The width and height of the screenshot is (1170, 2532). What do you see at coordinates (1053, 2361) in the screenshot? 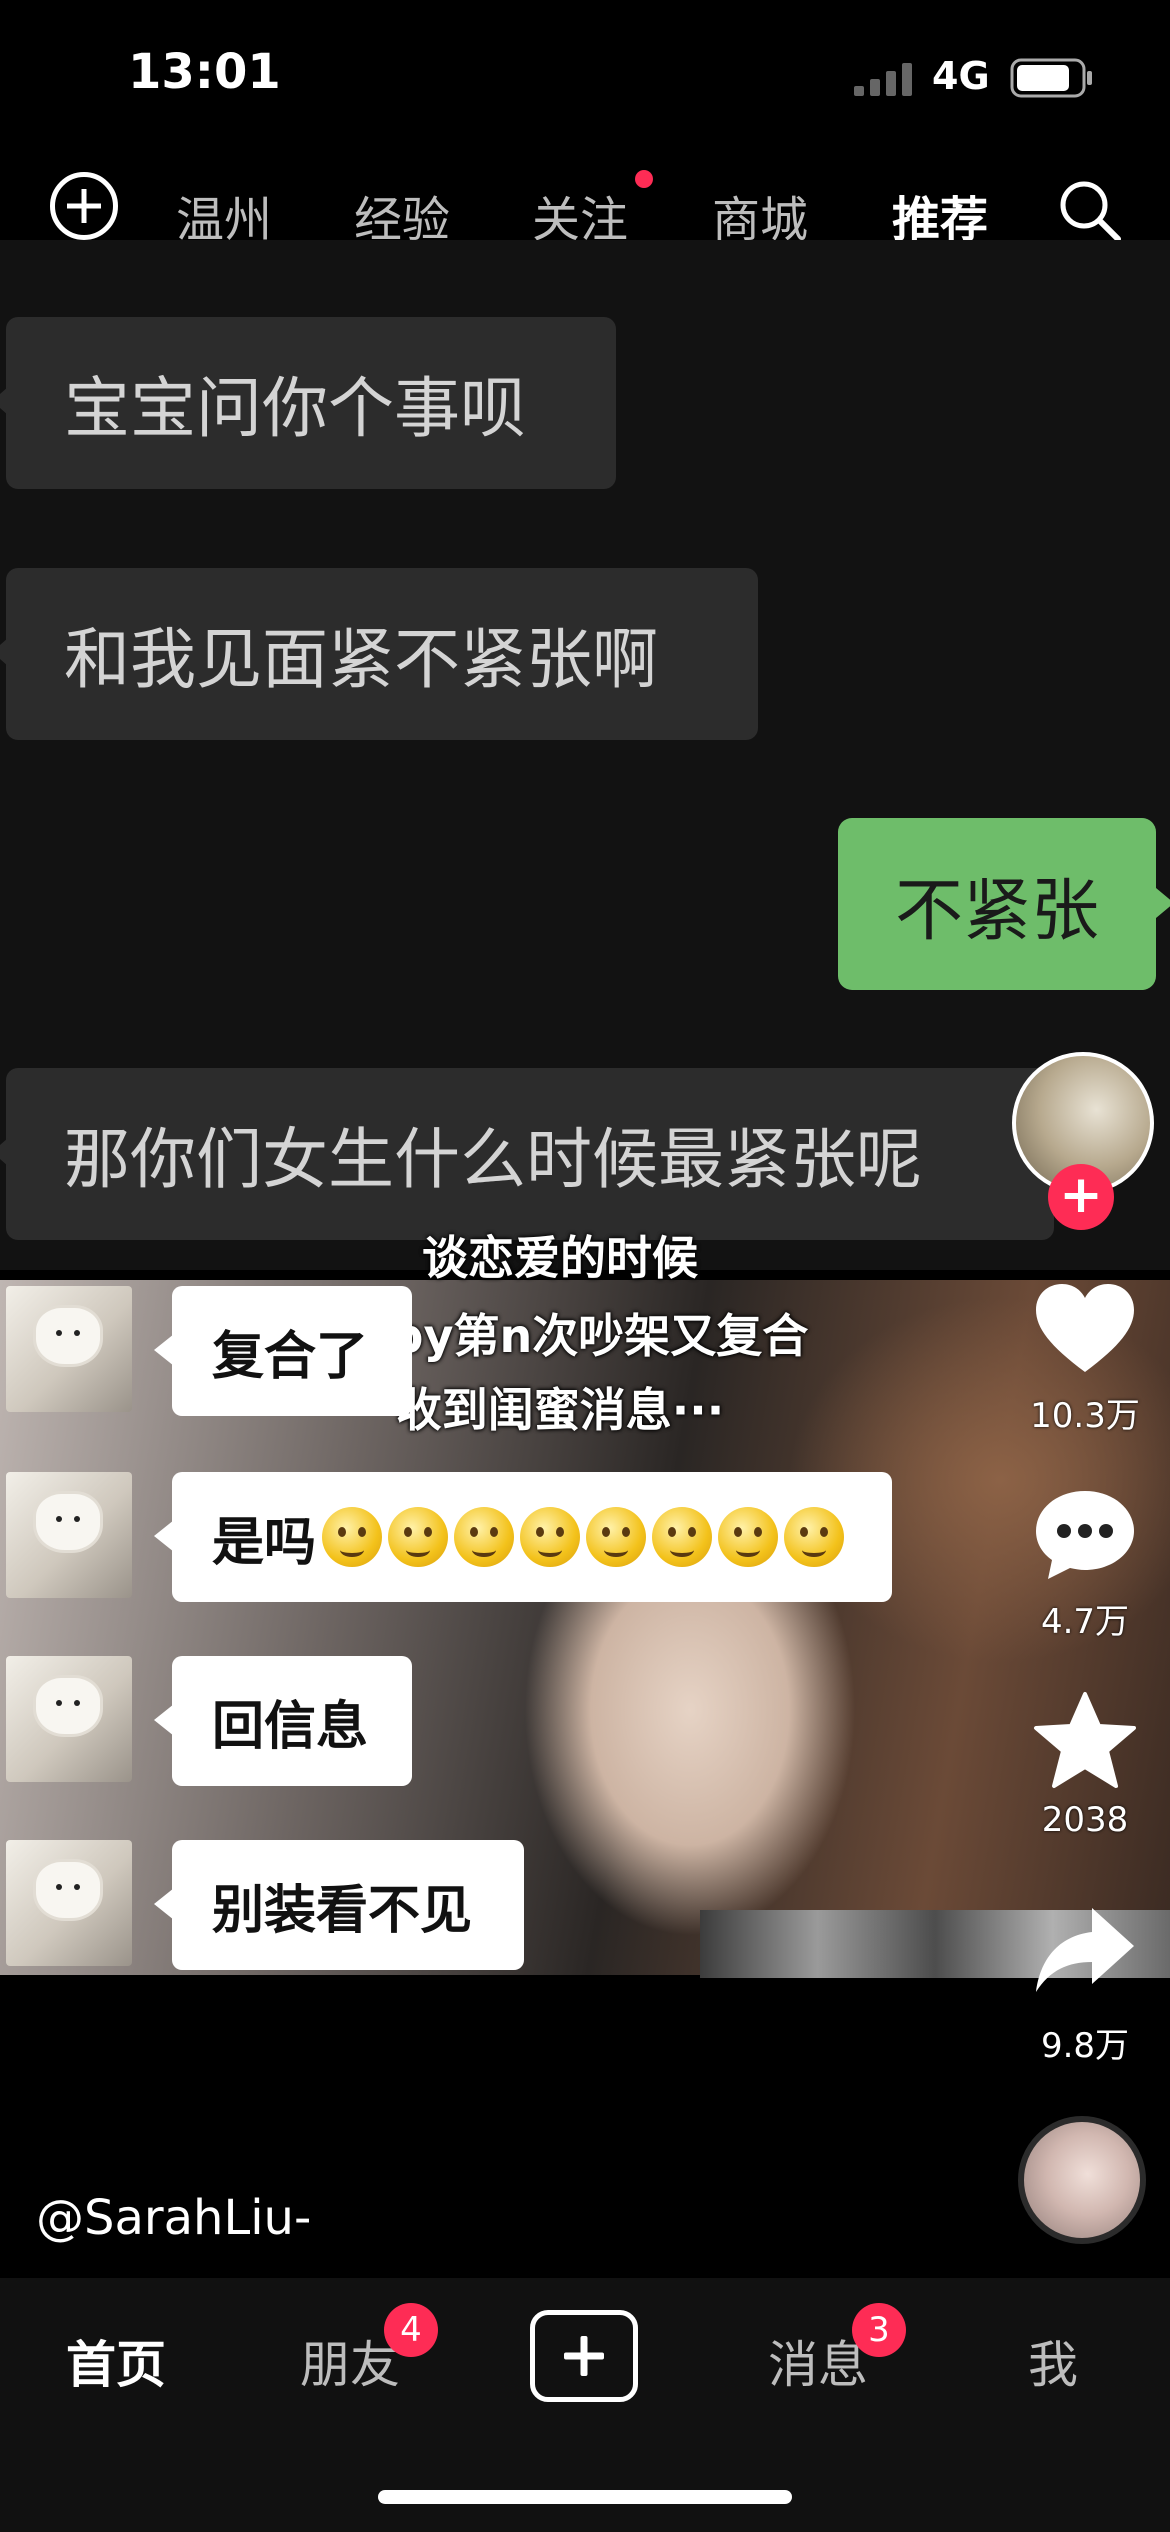
I see `nav-me: 我` at bounding box center [1053, 2361].